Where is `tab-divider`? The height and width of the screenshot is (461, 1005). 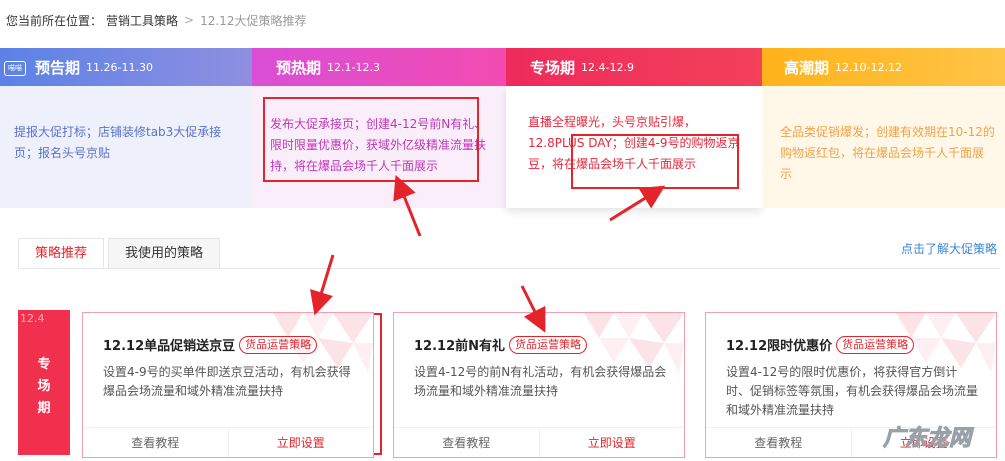
tab-divider is located at coordinates (508, 268).